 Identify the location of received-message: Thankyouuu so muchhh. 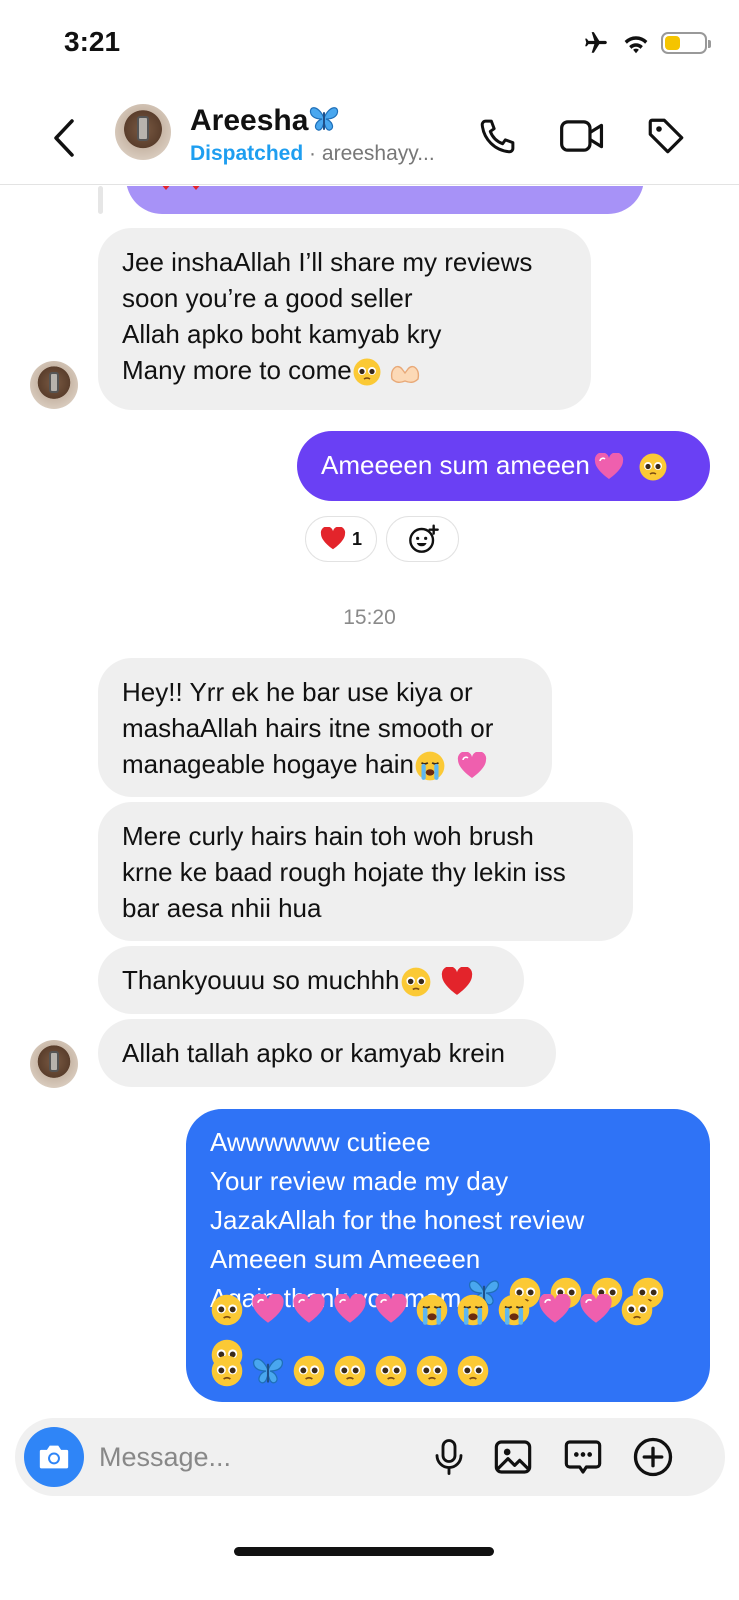
(311, 980).